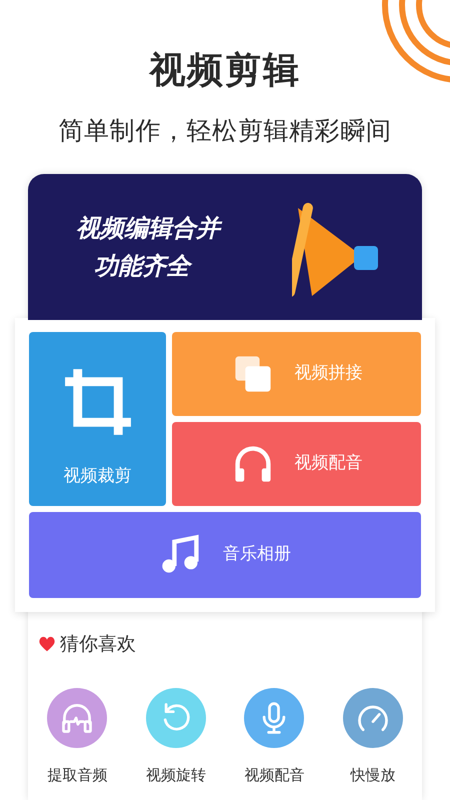 The width and height of the screenshot is (450, 800). I want to click on feature-item: 视频配音, so click(274, 737).